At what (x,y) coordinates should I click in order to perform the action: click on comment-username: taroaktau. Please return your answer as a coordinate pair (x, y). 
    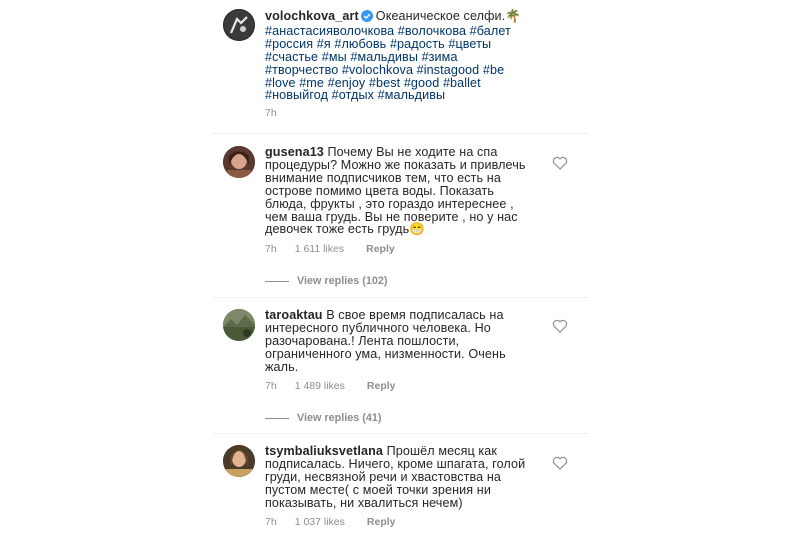
    Looking at the image, I should click on (294, 315).